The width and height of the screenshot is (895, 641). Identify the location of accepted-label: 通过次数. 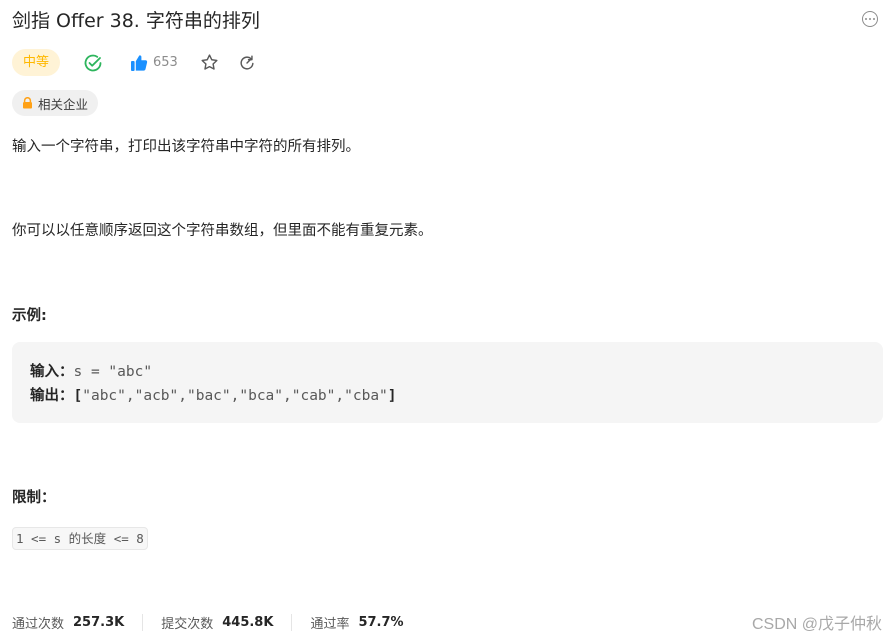
(38, 624).